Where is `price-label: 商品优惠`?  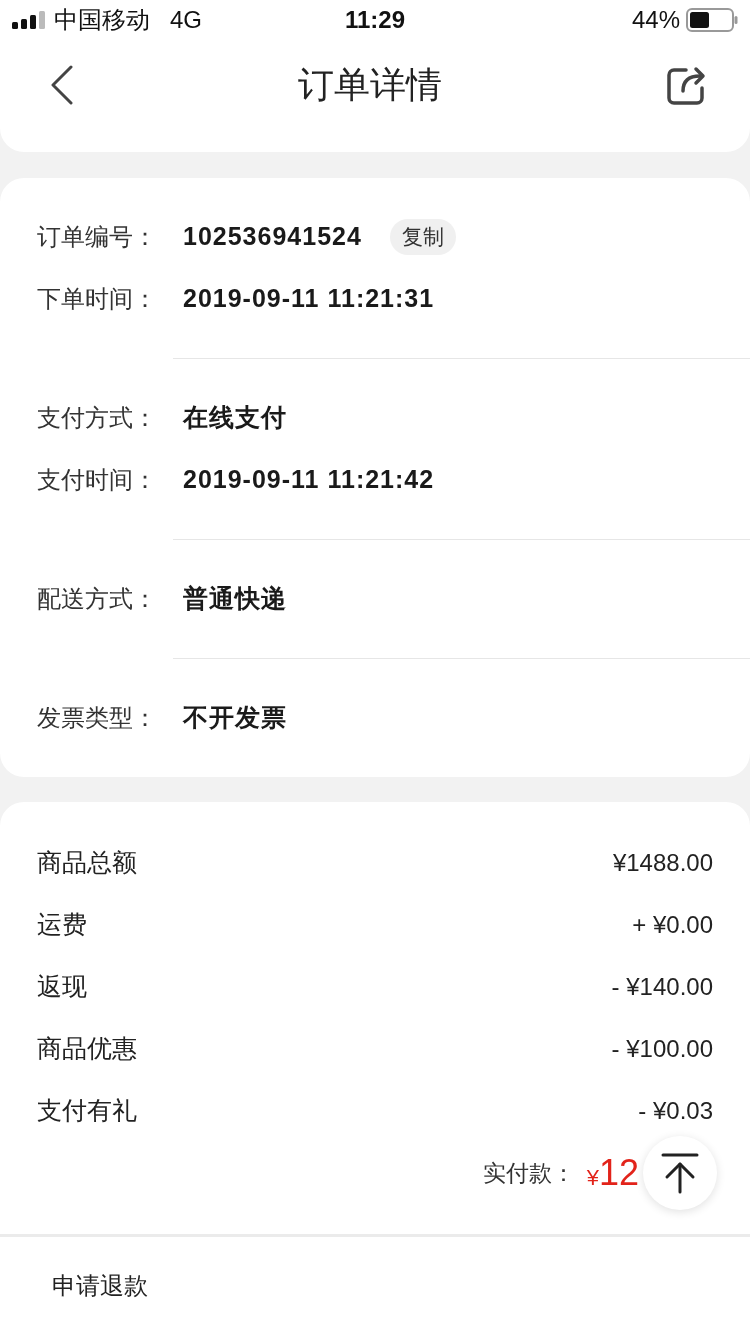
price-label: 商品优惠 is located at coordinates (87, 1049).